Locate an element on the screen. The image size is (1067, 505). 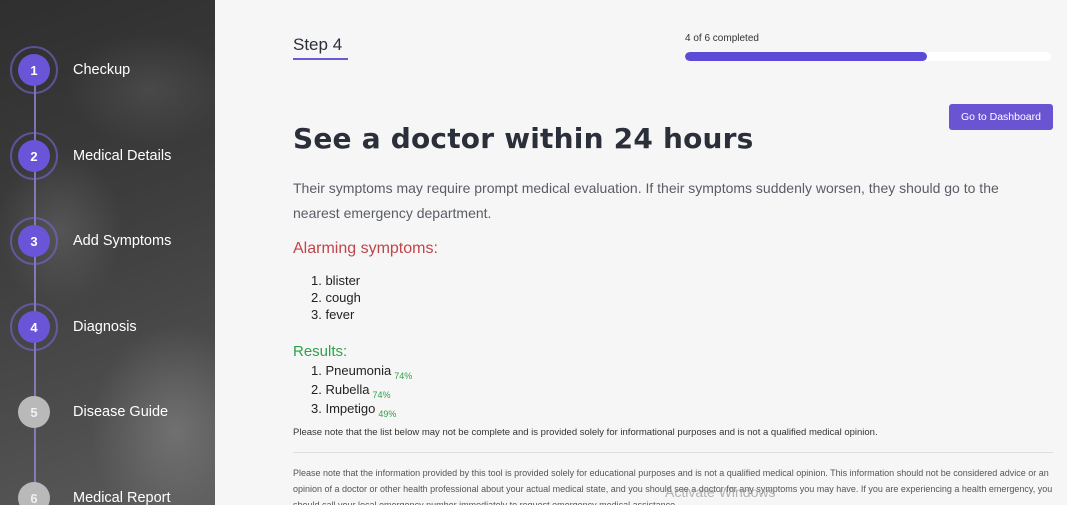
step-2-number: 2 is located at coordinates (34, 156).